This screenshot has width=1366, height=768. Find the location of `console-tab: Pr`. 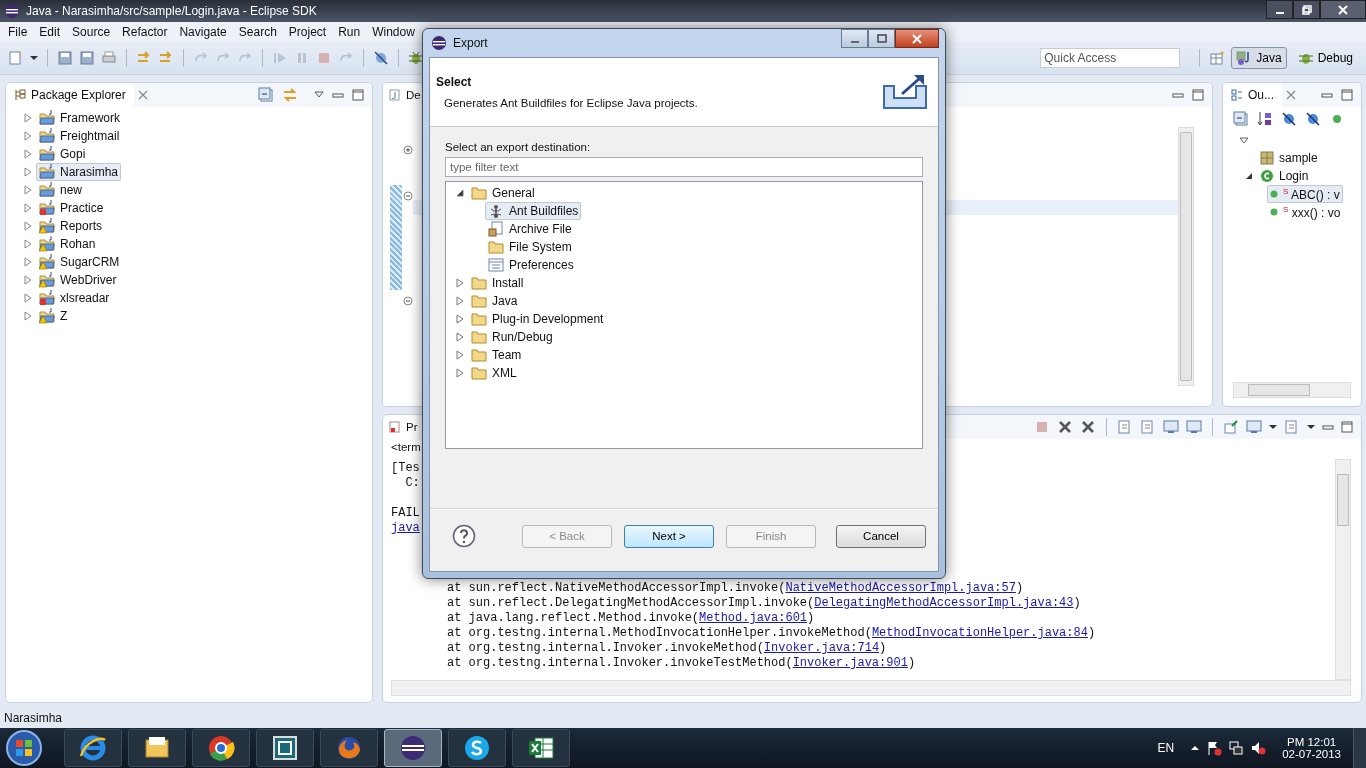

console-tab: Pr is located at coordinates (400, 427).